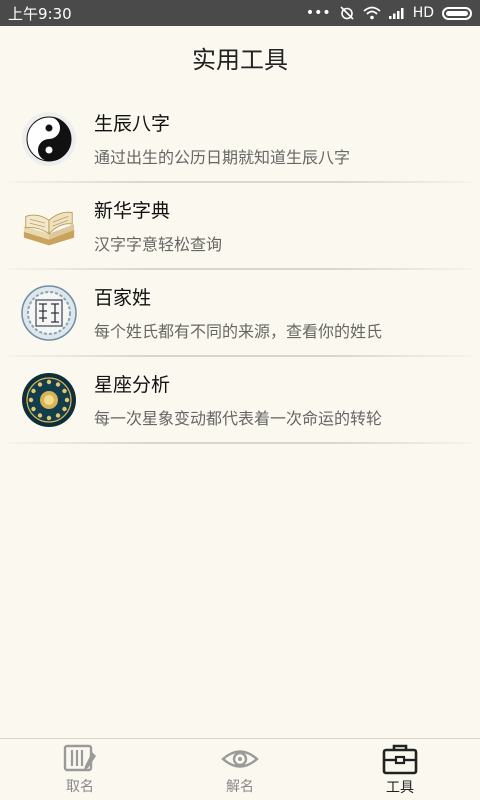 This screenshot has height=800, width=480. Describe the element at coordinates (318, 13) in the screenshot. I see `more-dots-icon: •••` at that location.